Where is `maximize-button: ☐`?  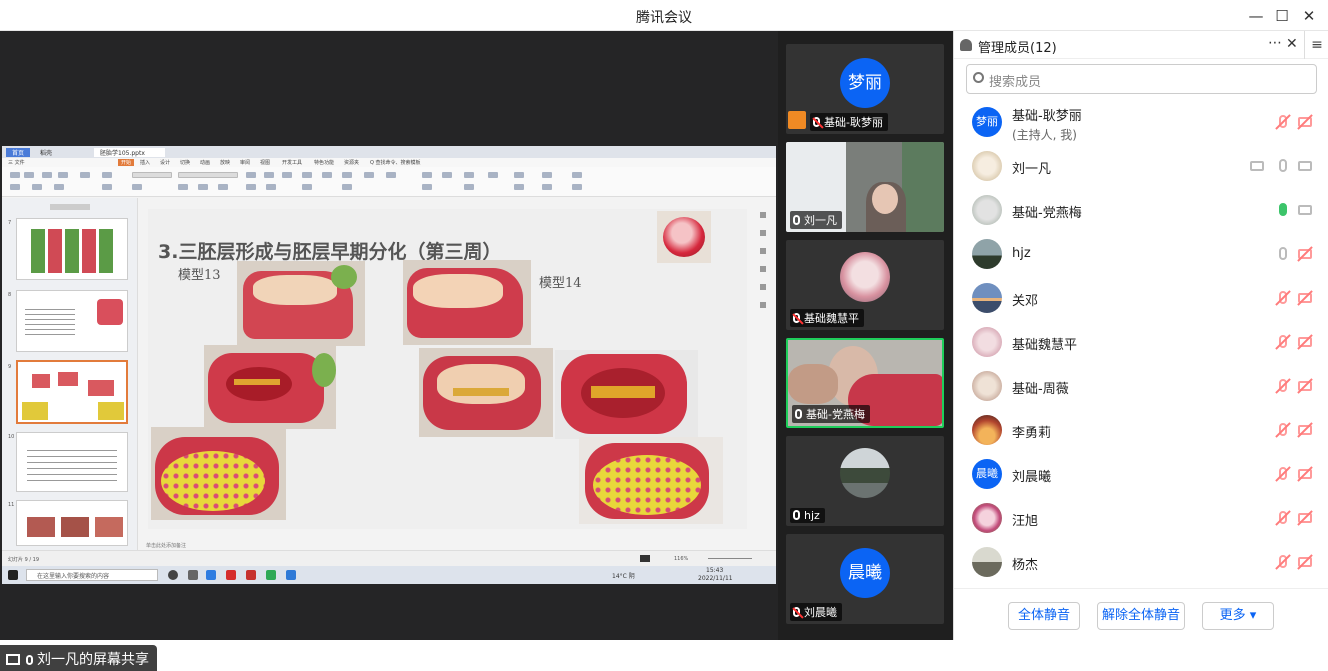
maximize-button: ☐ is located at coordinates (1282, 16).